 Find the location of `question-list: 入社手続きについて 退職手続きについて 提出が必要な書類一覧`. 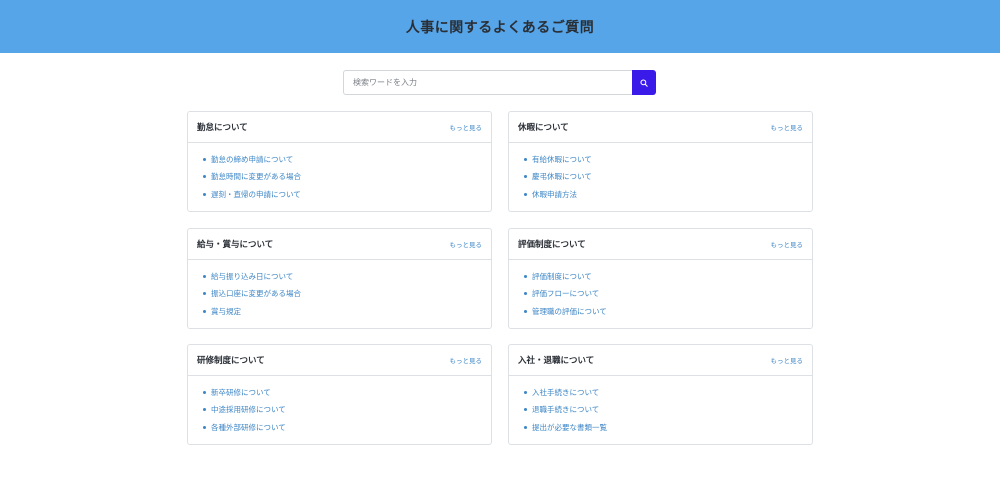

question-list: 入社手続きについて 退職手続きについて 提出が必要な書類一覧 is located at coordinates (668, 413).